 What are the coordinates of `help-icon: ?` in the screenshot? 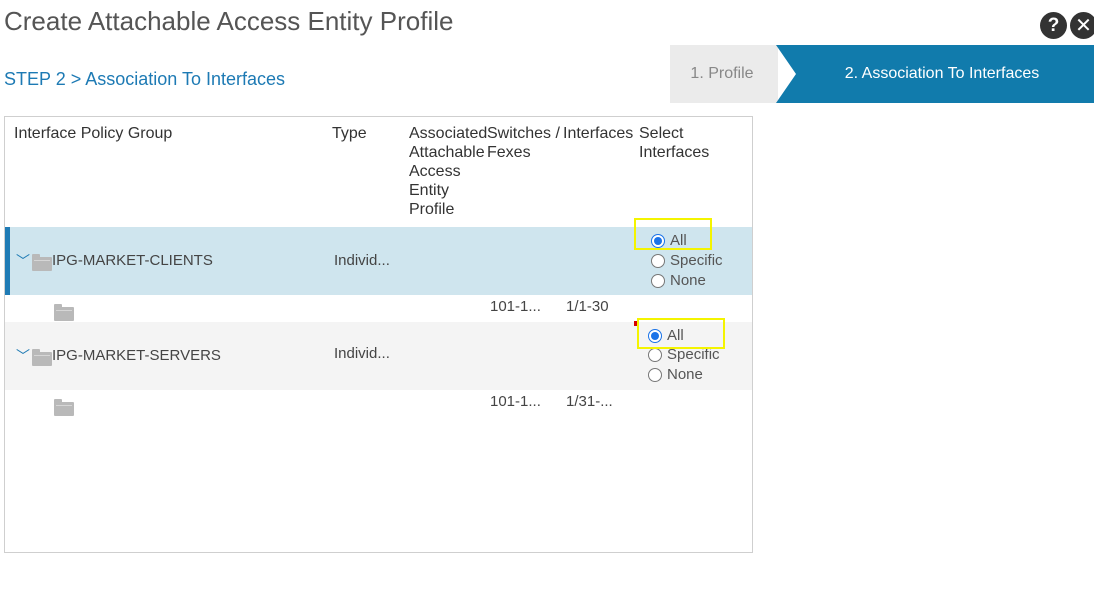 It's located at (1053, 25).